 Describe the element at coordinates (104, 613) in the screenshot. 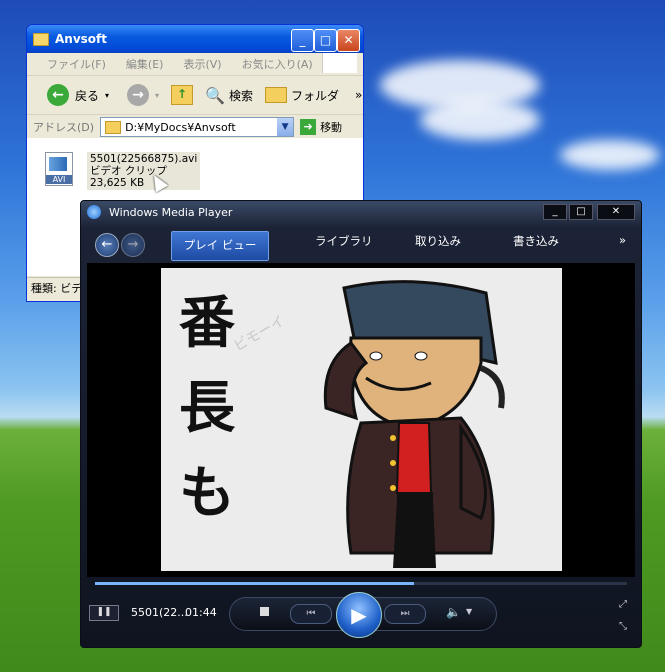

I see `pause-switch-button: ❚❚` at that location.